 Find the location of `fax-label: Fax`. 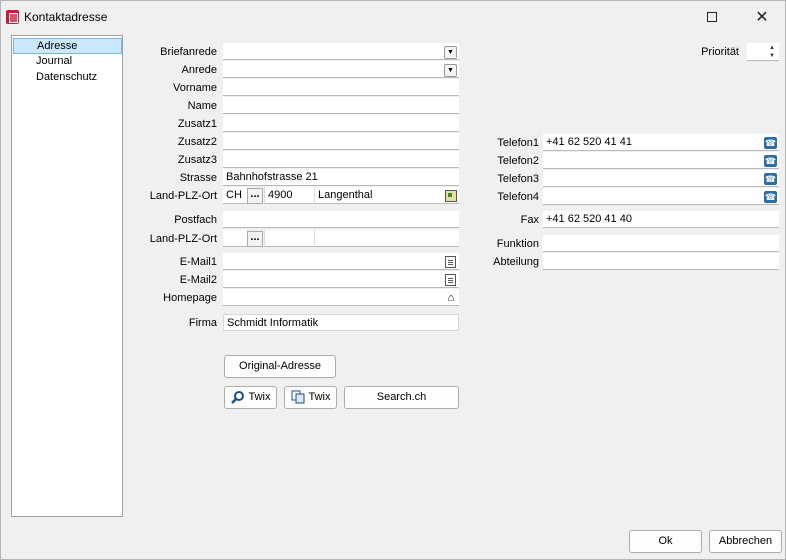

fax-label: Fax is located at coordinates (529, 220).